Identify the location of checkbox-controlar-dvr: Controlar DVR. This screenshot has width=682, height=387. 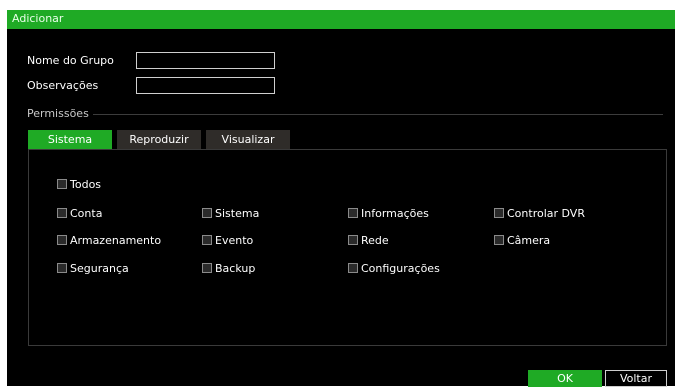
(539, 213).